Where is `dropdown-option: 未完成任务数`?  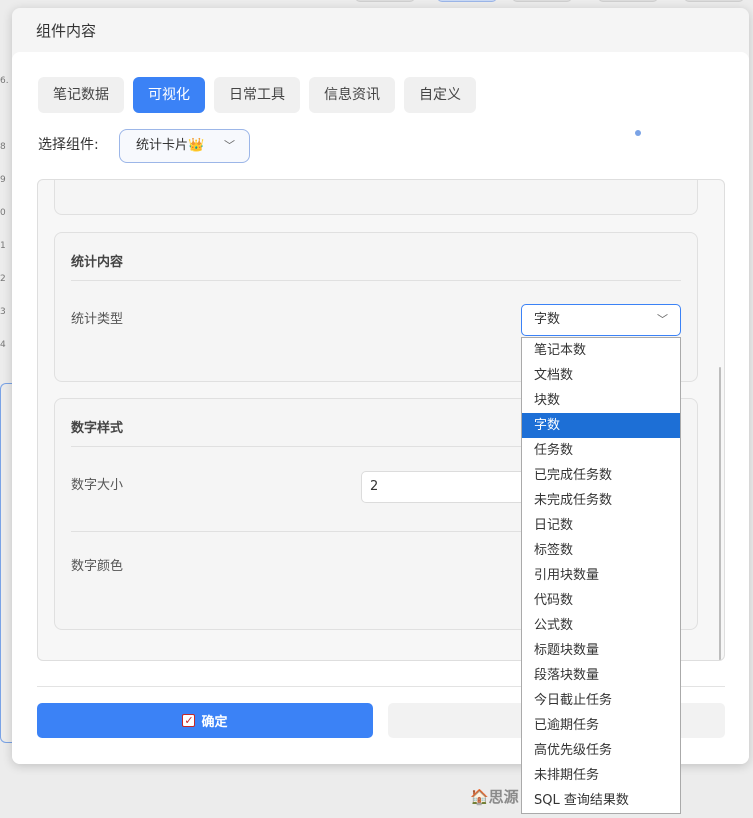 dropdown-option: 未完成任务数 is located at coordinates (601, 500).